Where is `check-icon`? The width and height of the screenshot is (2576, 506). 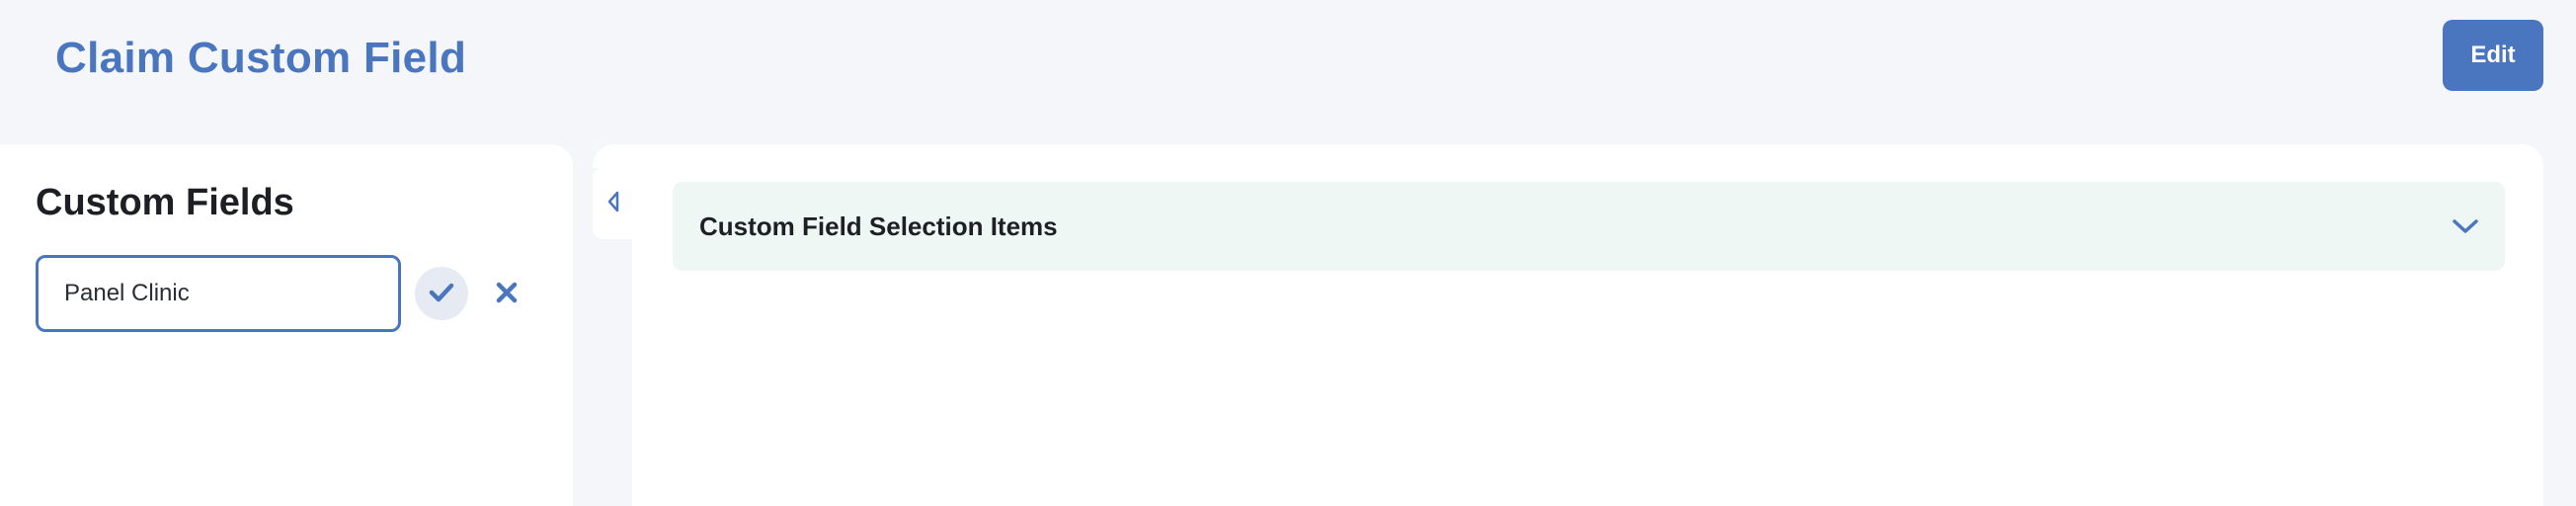
check-icon is located at coordinates (441, 294).